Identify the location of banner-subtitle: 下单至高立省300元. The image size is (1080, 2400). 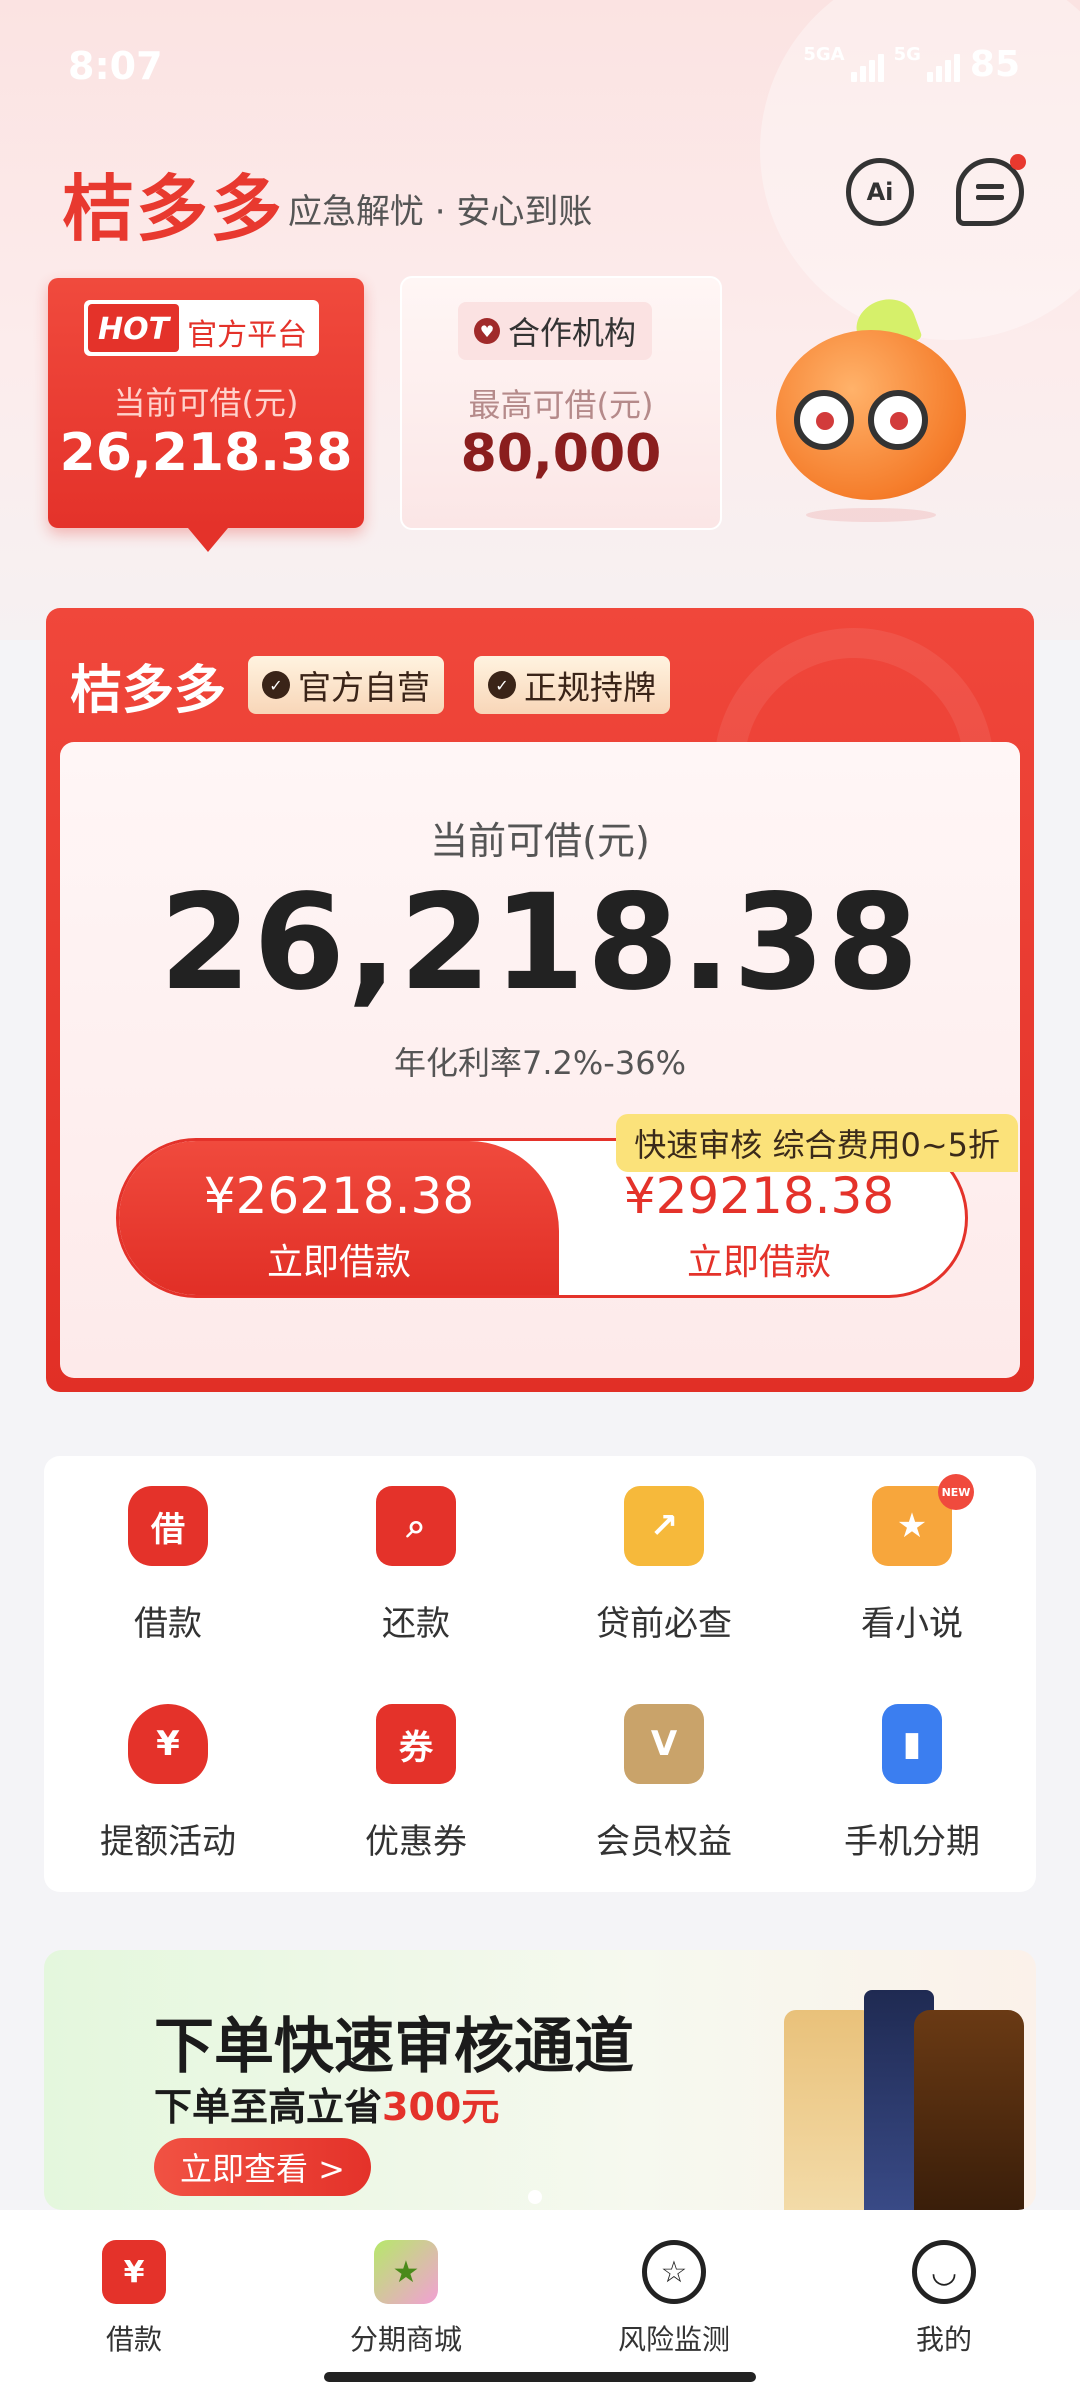
(326, 2103).